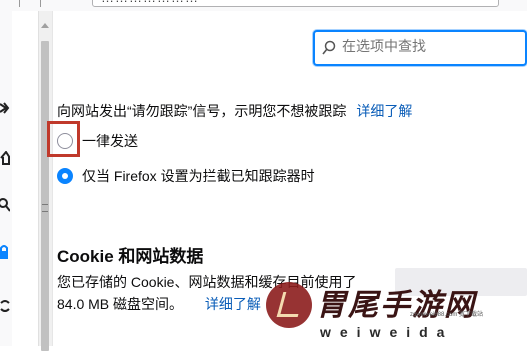 Image resolution: width=527 pixels, height=351 pixels. Describe the element at coordinates (198, 176) in the screenshot. I see `radio-tracker-blocking-label: 仅当 Firefox 设置为拦截已知跟踪器时` at that location.